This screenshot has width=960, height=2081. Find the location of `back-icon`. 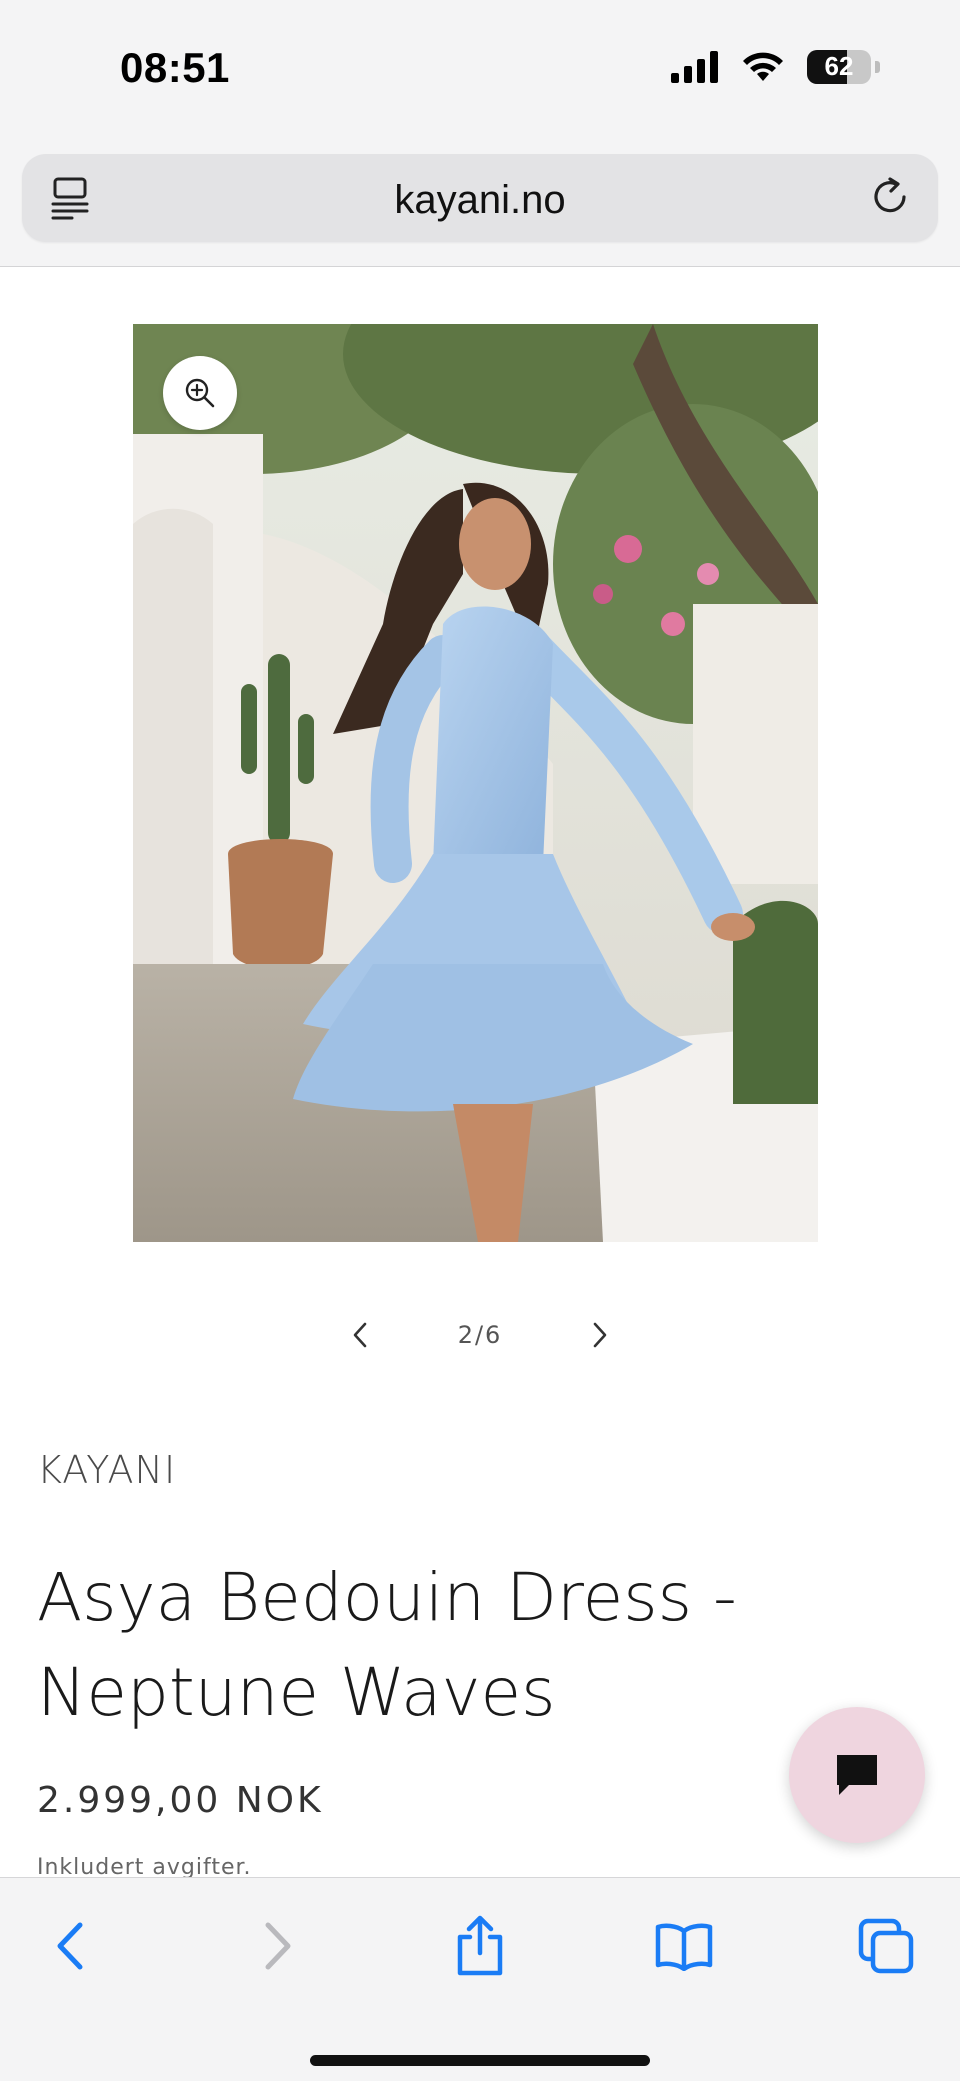

back-icon is located at coordinates (70, 1946).